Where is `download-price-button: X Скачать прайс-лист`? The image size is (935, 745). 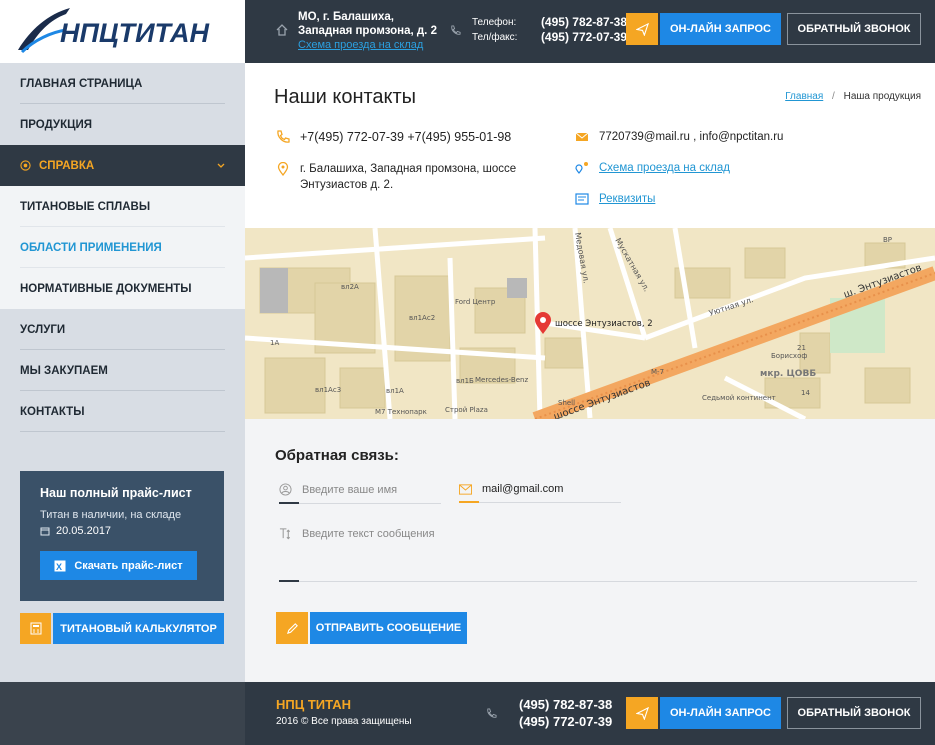 download-price-button: X Скачать прайс-лист is located at coordinates (118, 565).